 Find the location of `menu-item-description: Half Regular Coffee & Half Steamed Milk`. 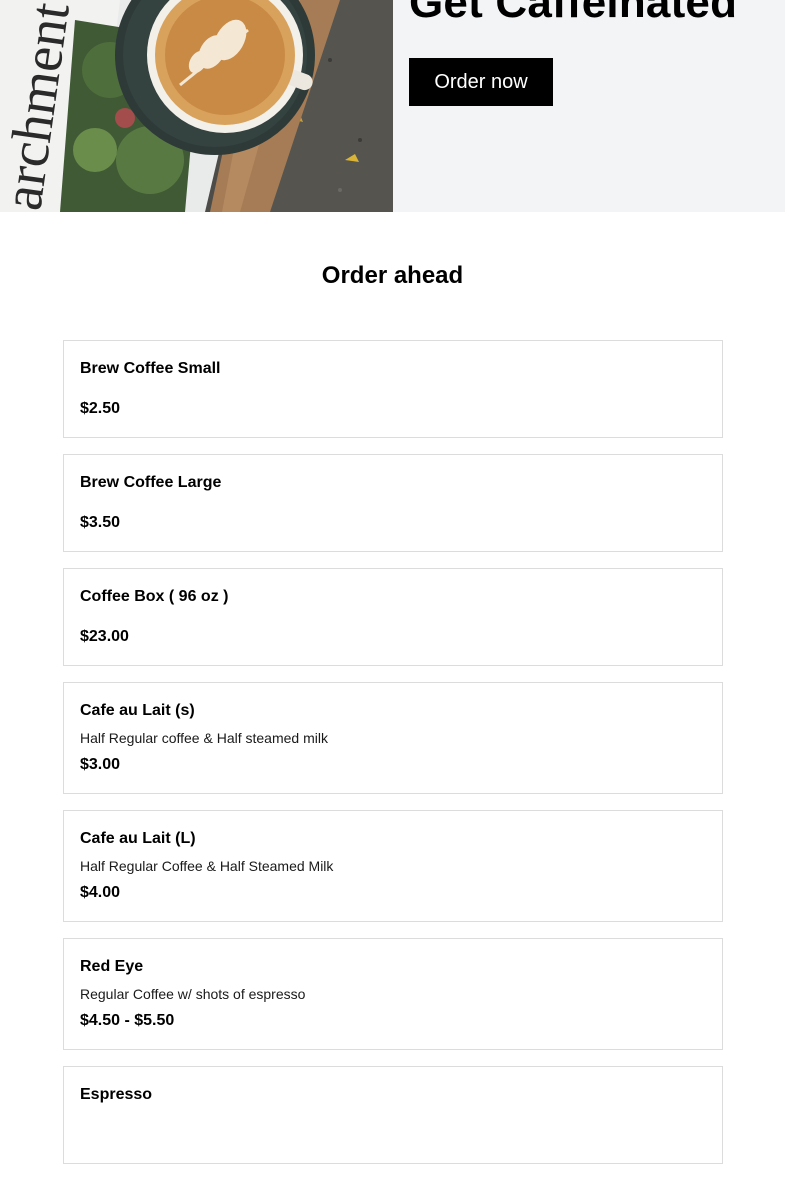

menu-item-description: Half Regular Coffee & Half Steamed Milk is located at coordinates (207, 866).